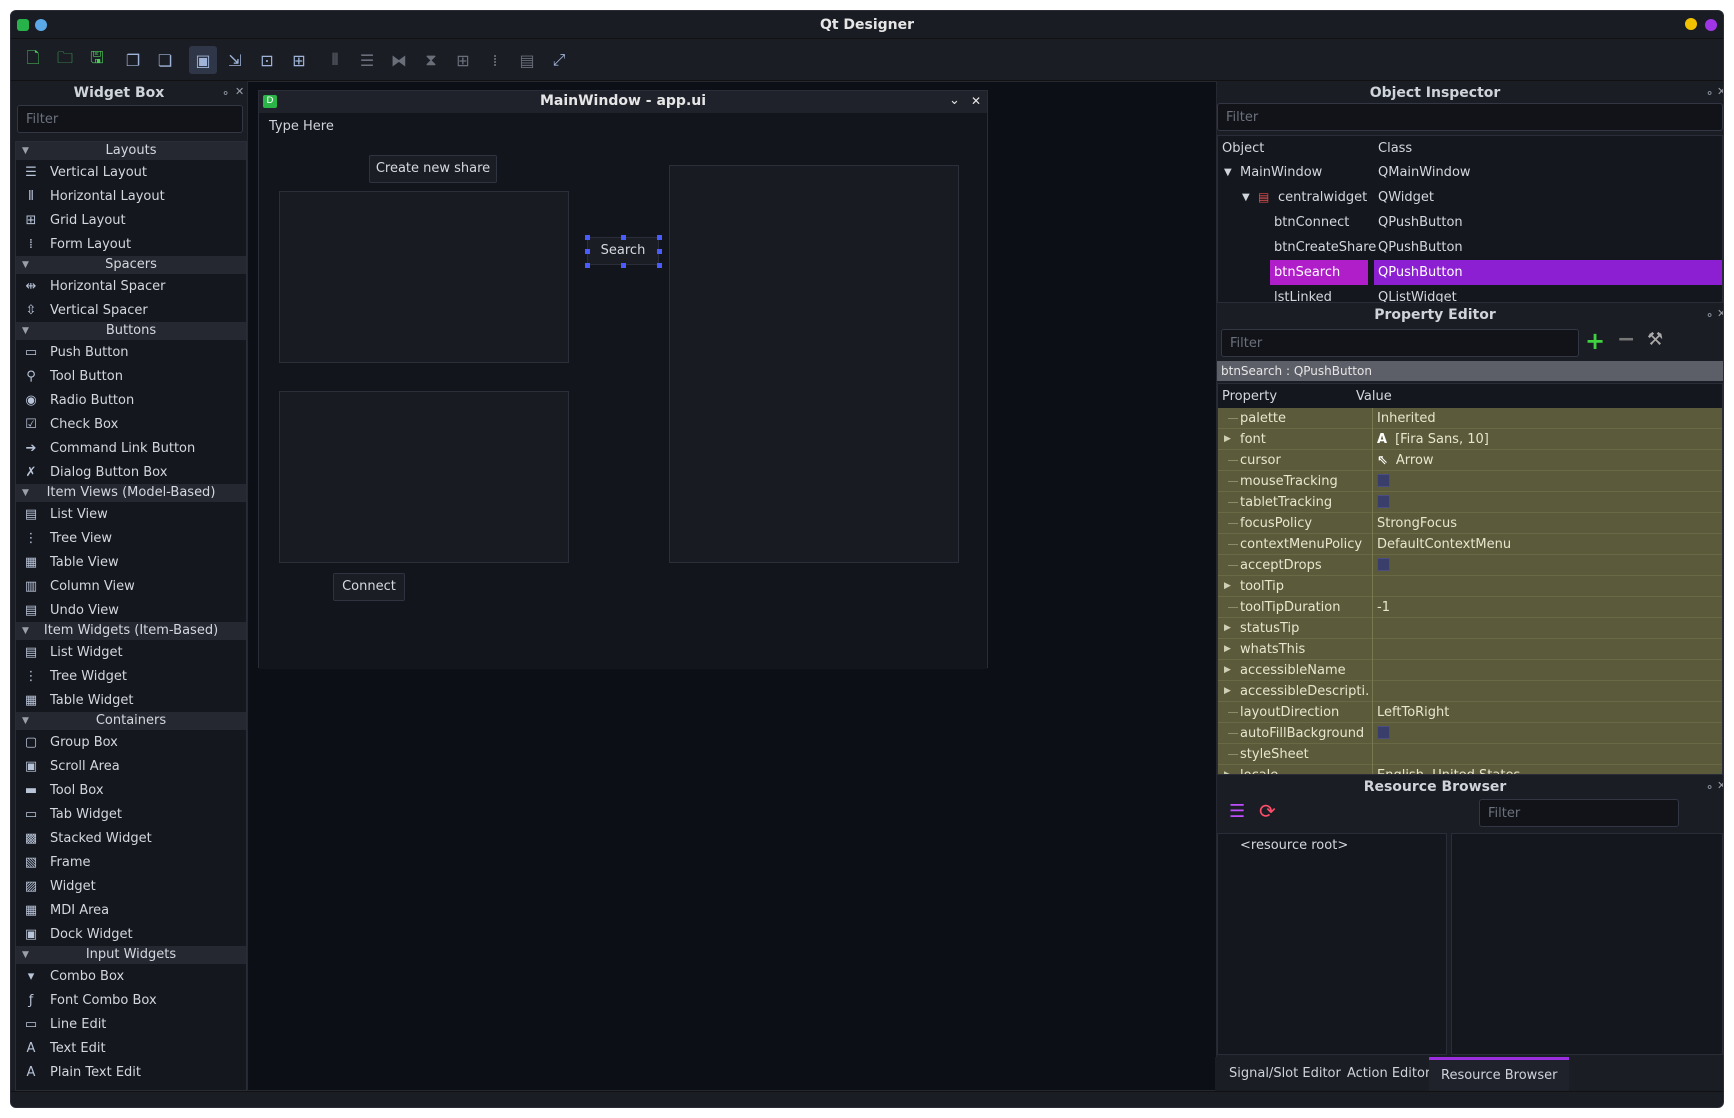  Describe the element at coordinates (1579, 813) in the screenshot. I see `resource-filter-input: Filter` at that location.